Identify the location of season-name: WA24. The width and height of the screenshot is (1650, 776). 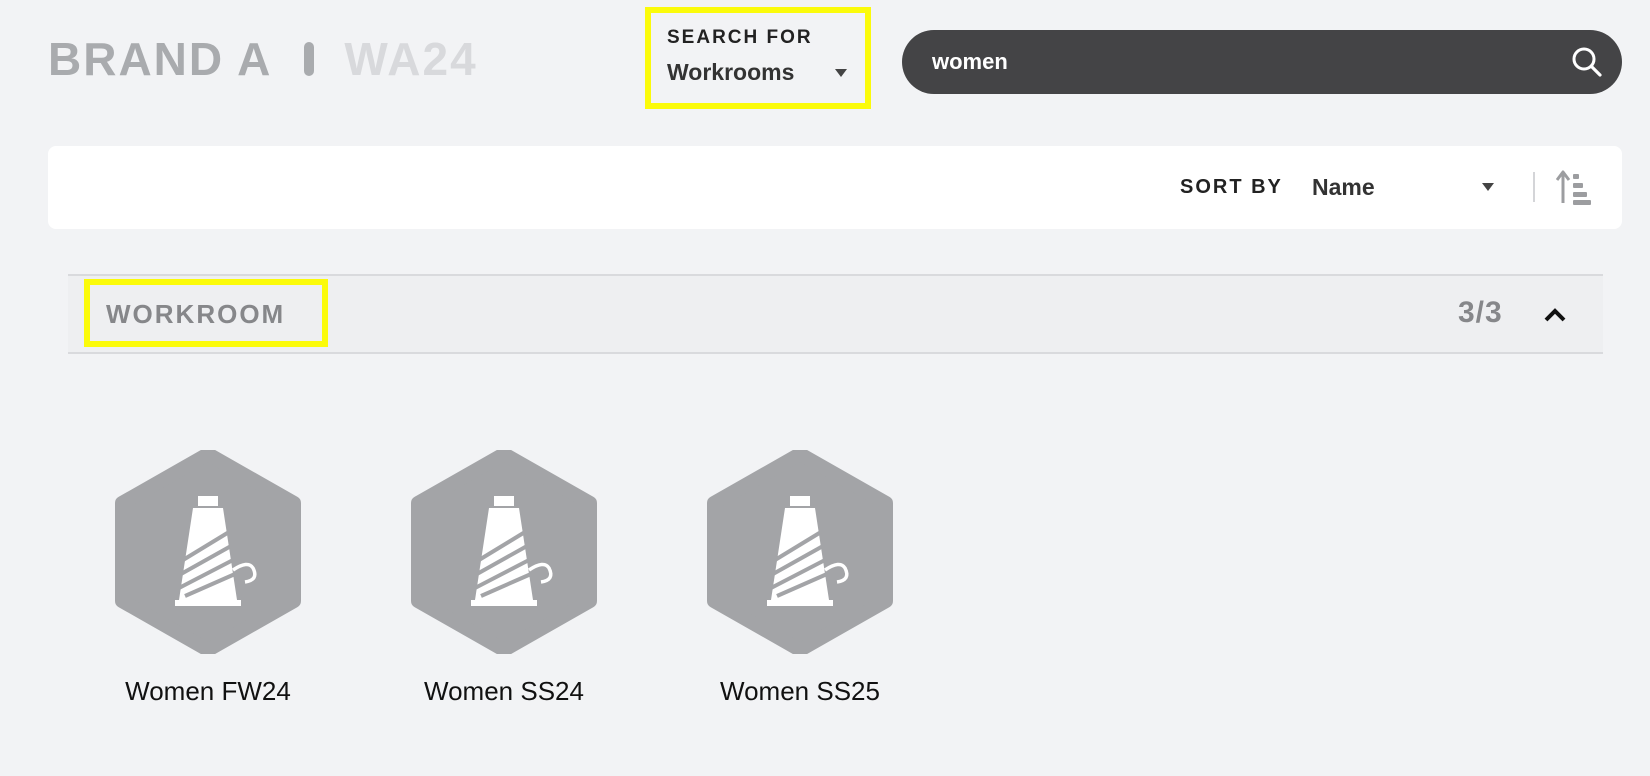
(411, 59).